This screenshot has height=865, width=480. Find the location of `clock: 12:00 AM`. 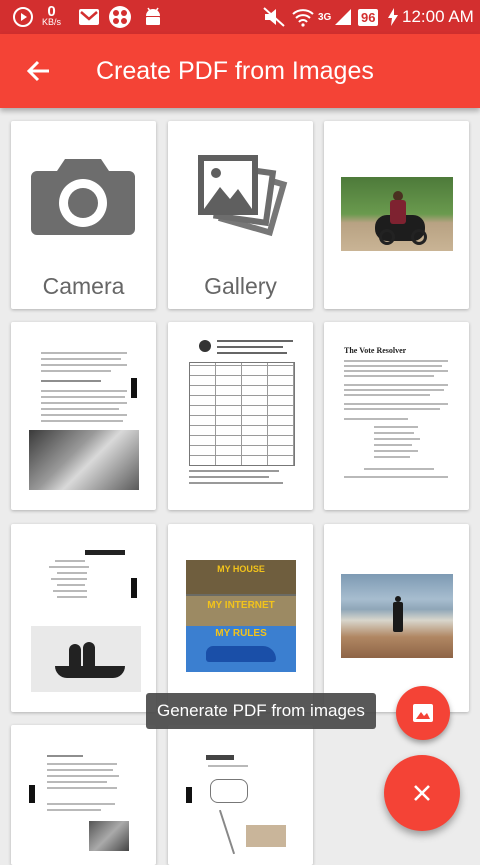

clock: 12:00 AM is located at coordinates (438, 16).